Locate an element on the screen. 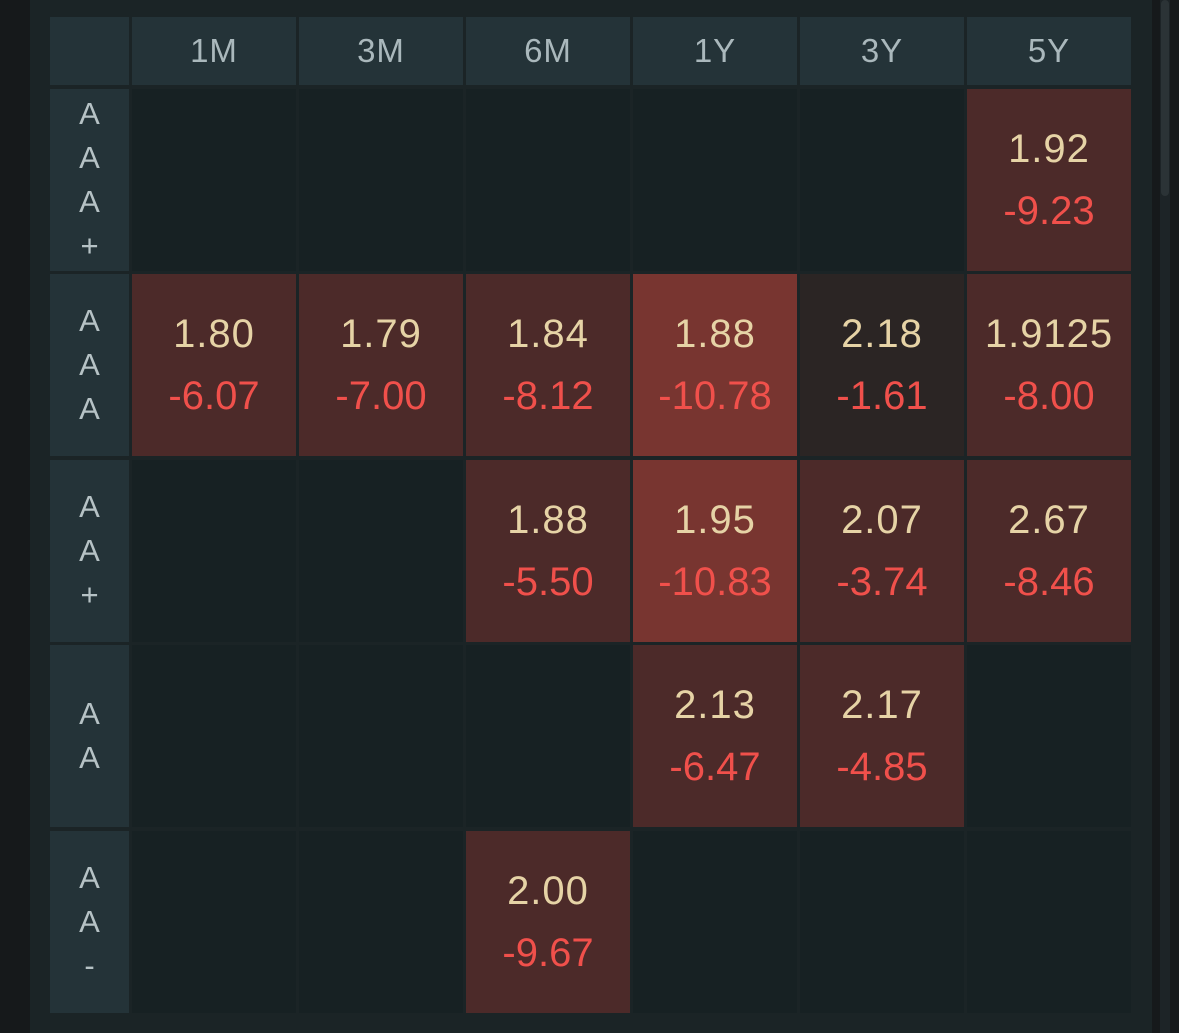 The image size is (1179, 1033). cell-rate: 2.18 is located at coordinates (882, 334).